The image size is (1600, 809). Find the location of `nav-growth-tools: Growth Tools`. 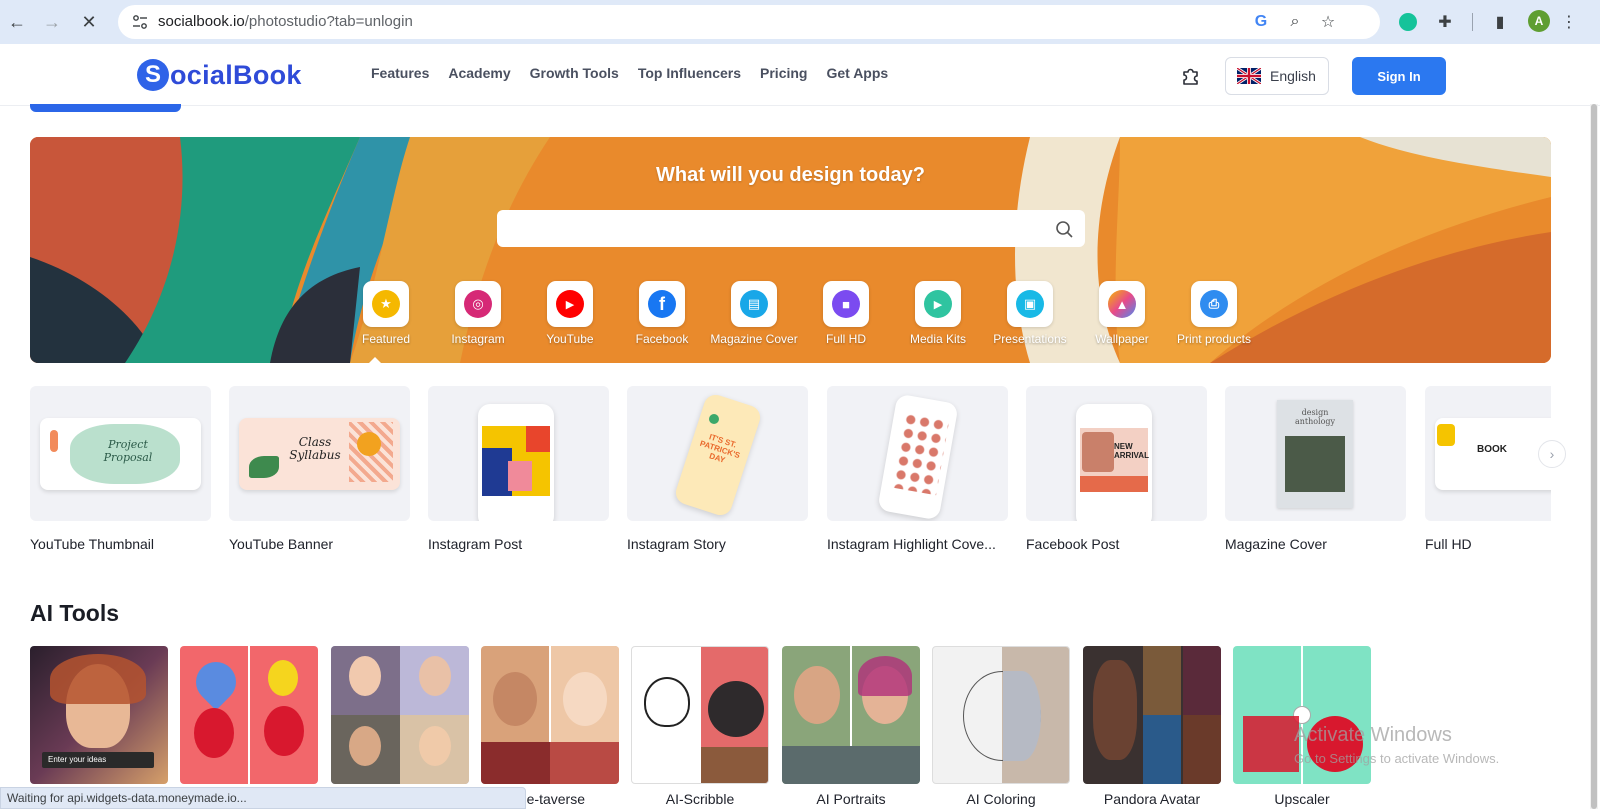

nav-growth-tools: Growth Tools is located at coordinates (574, 73).